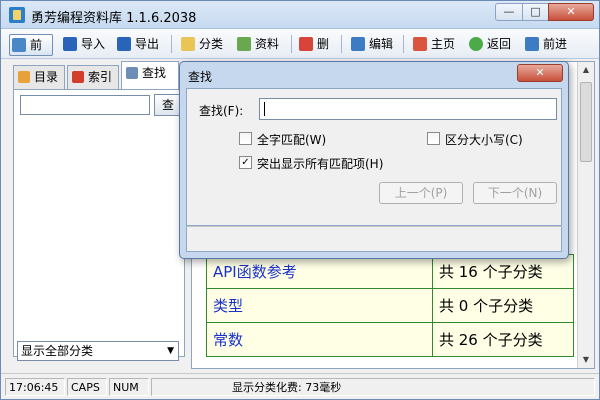 The image size is (600, 400). What do you see at coordinates (70, 44) in the screenshot?
I see `import-icon` at bounding box center [70, 44].